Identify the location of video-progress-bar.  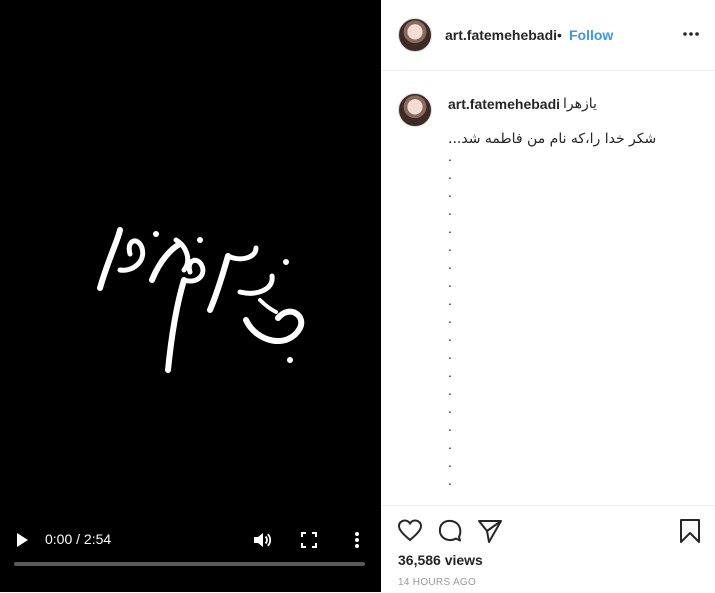
(189, 564).